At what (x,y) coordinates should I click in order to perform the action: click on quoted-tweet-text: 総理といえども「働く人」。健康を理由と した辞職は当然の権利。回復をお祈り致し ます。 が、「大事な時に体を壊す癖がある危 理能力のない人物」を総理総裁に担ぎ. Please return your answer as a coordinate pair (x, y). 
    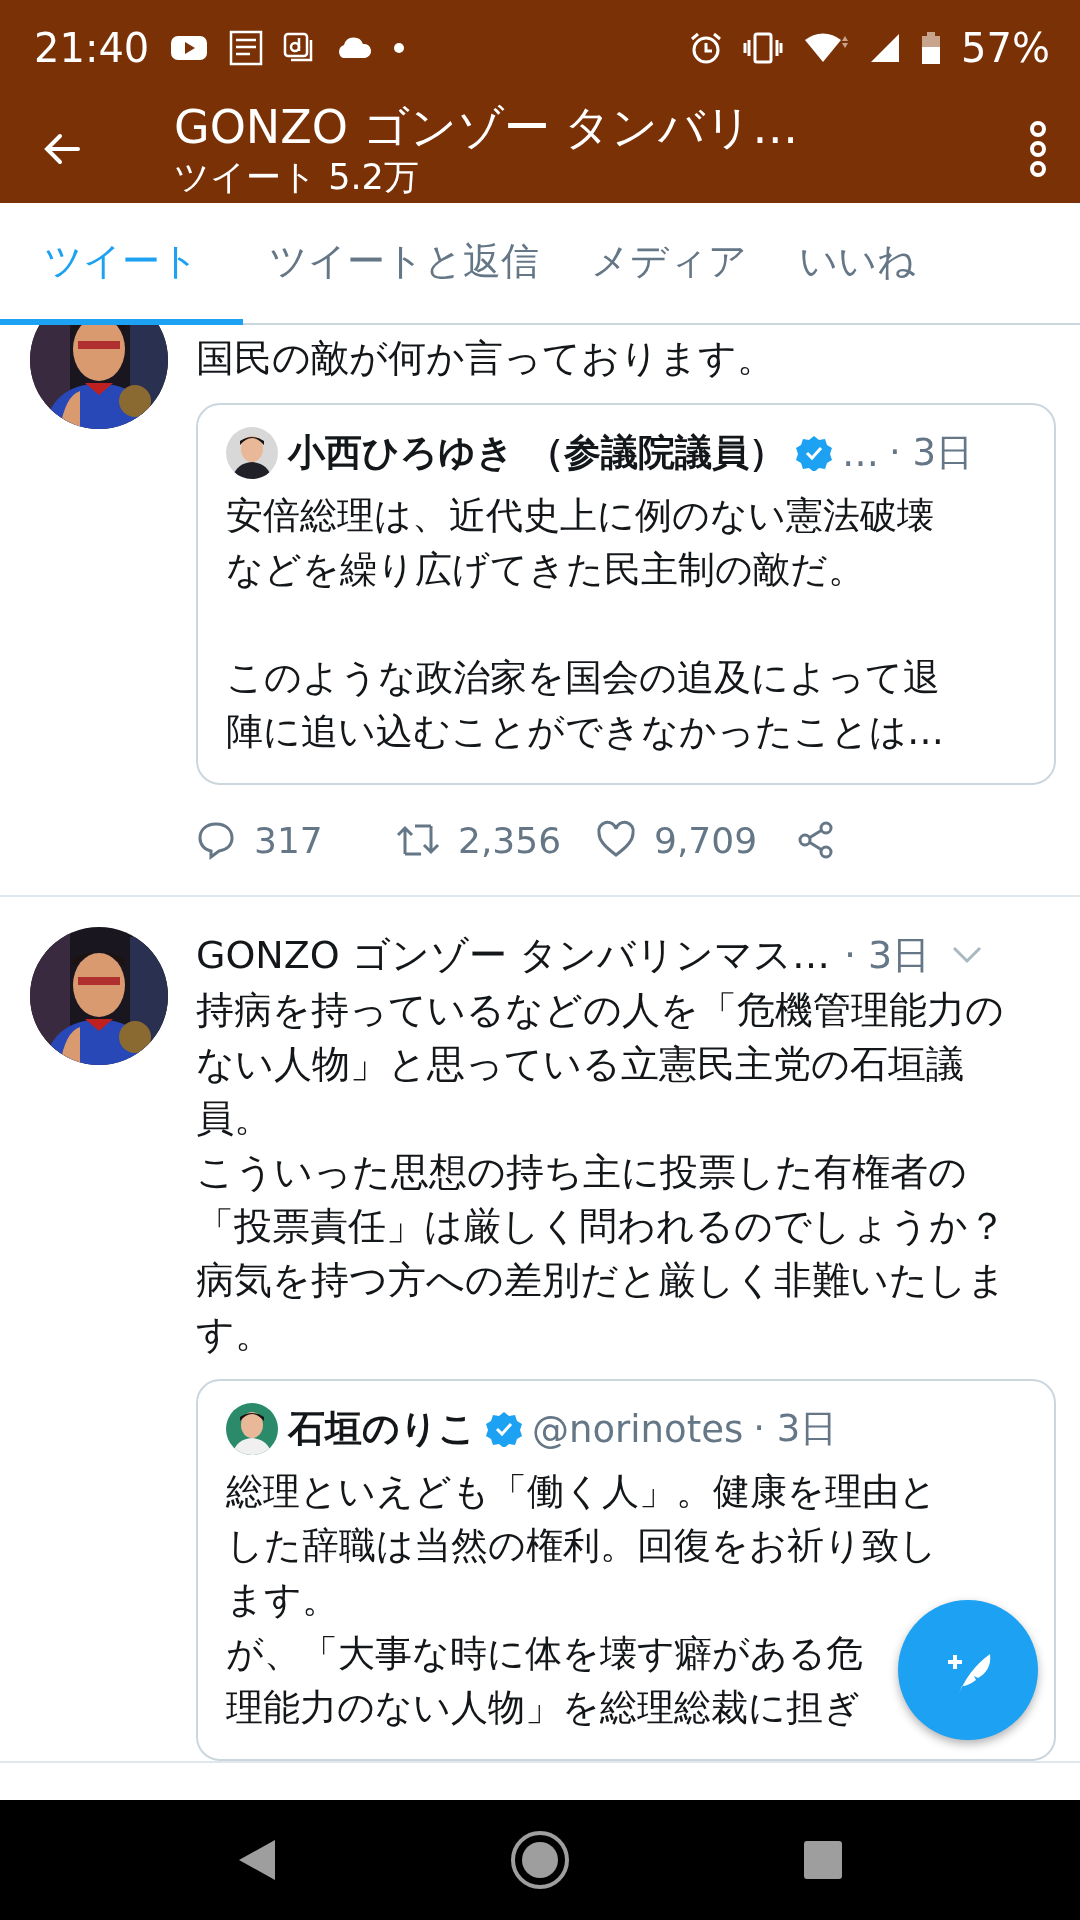
    Looking at the image, I should click on (581, 1600).